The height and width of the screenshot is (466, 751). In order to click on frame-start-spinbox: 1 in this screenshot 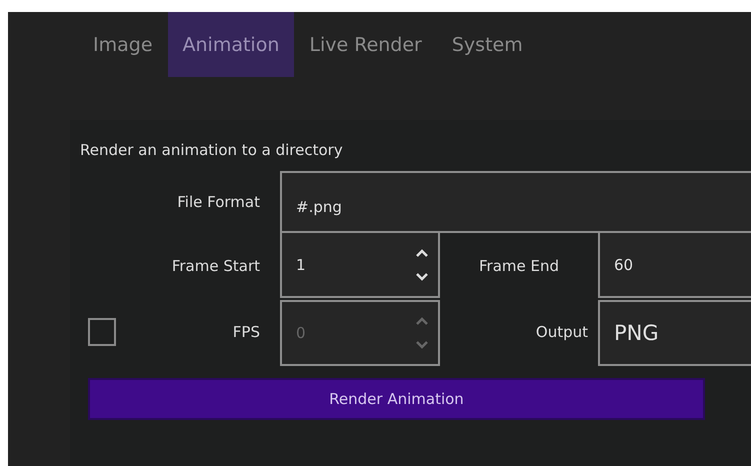, I will do `click(360, 264)`.